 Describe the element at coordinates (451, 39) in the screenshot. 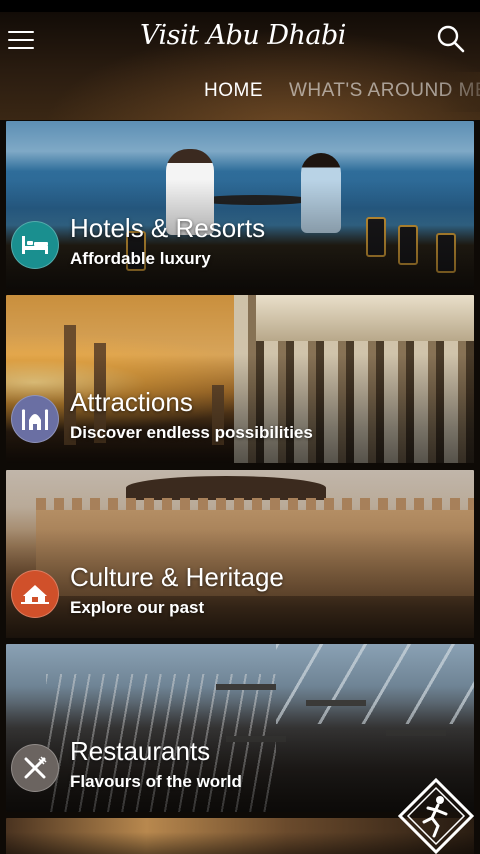

I see `search-icon` at that location.